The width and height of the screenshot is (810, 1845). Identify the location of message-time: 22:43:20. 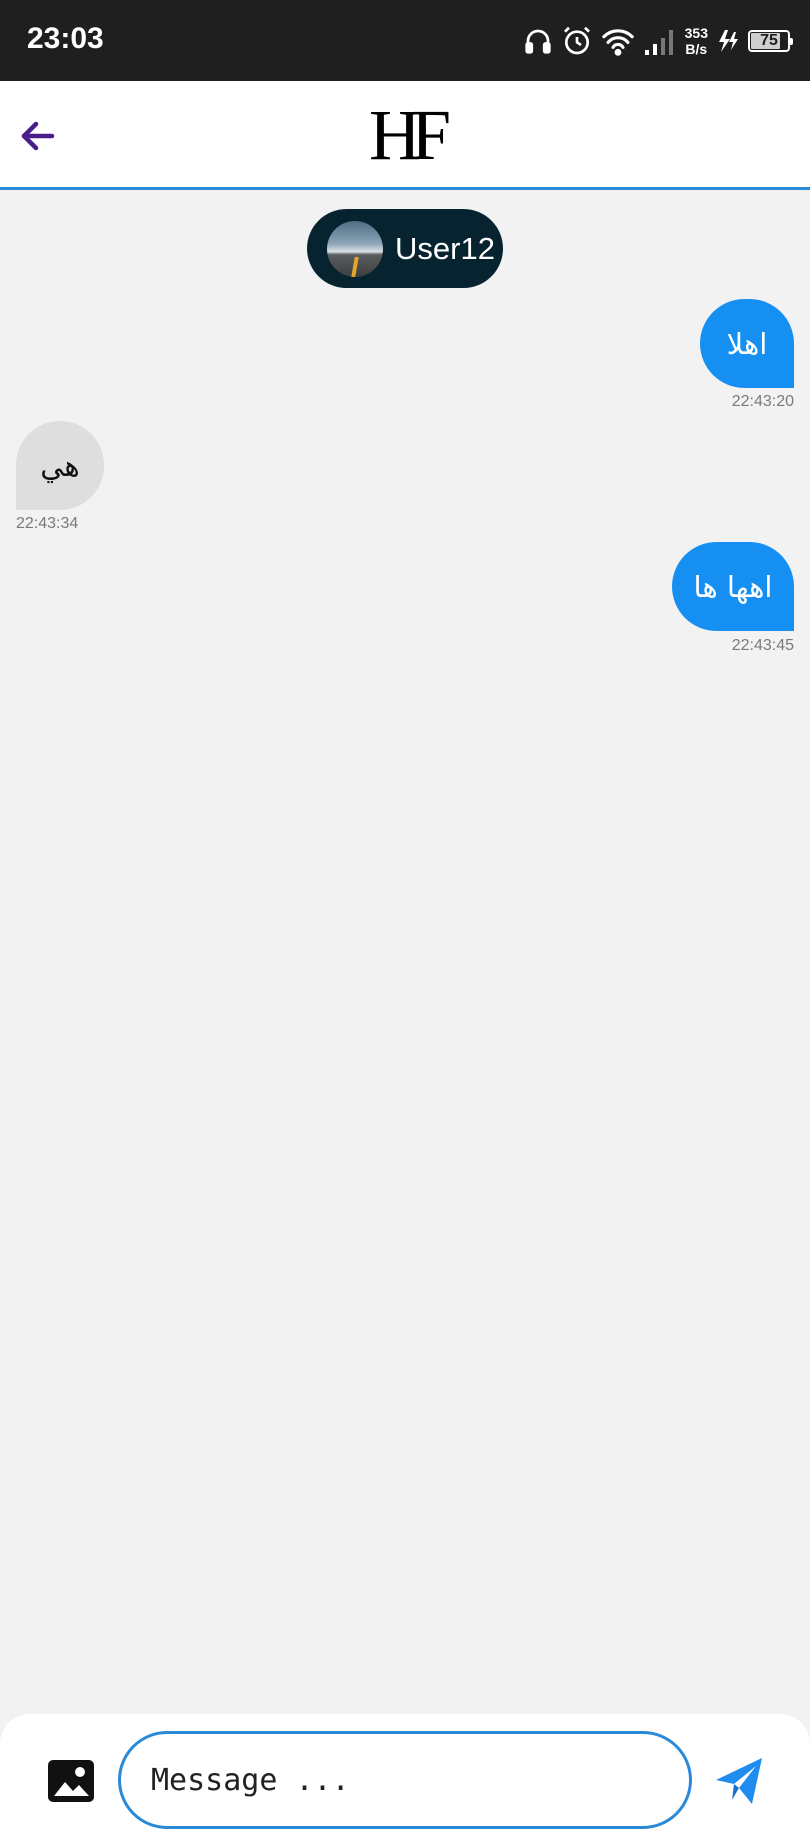
(762, 401).